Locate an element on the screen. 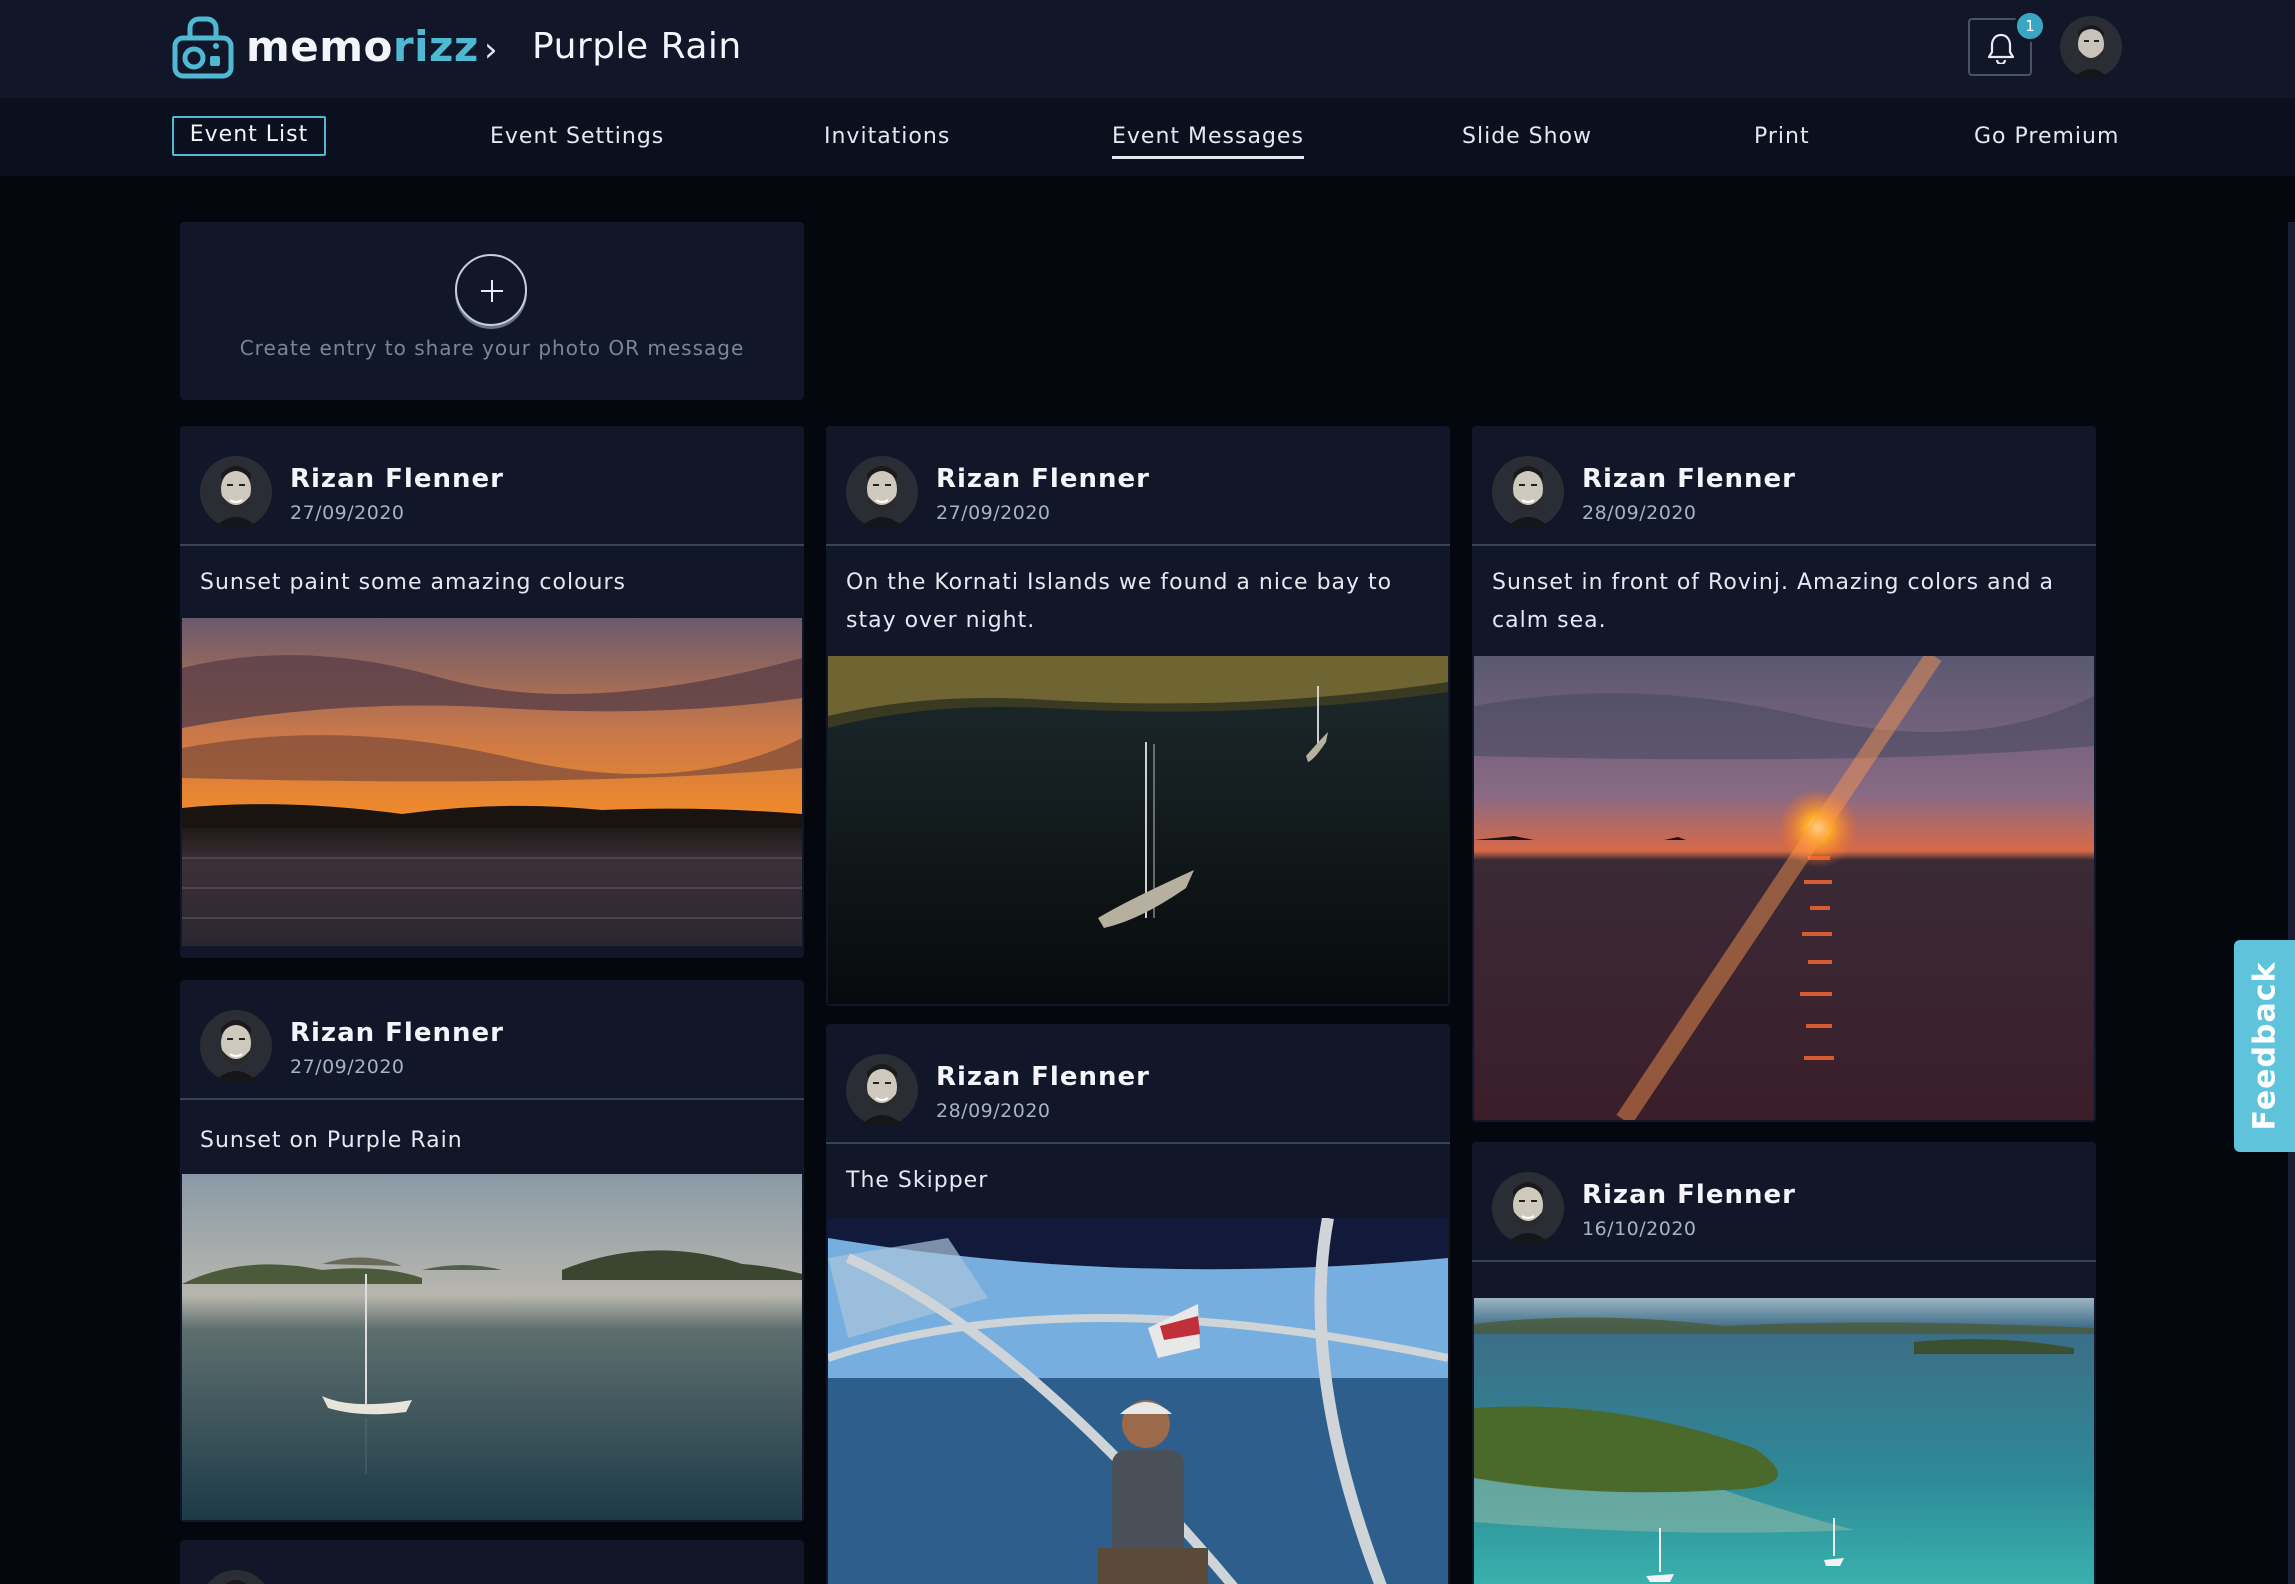 This screenshot has height=1584, width=2295. page-title: Purple Rain is located at coordinates (637, 46).